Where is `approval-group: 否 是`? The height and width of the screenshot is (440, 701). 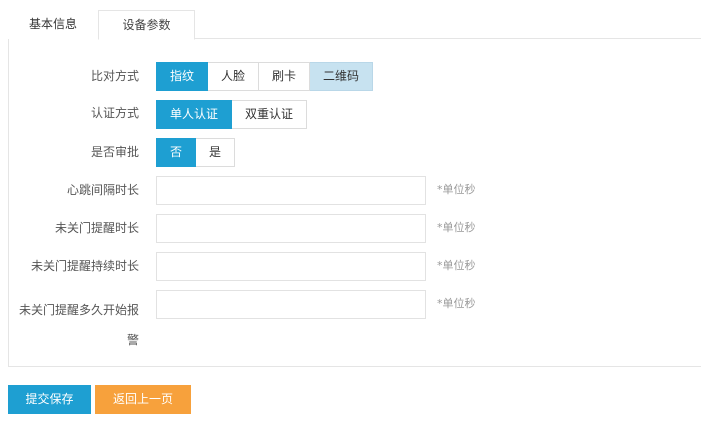
approval-group: 否 是 is located at coordinates (196, 152).